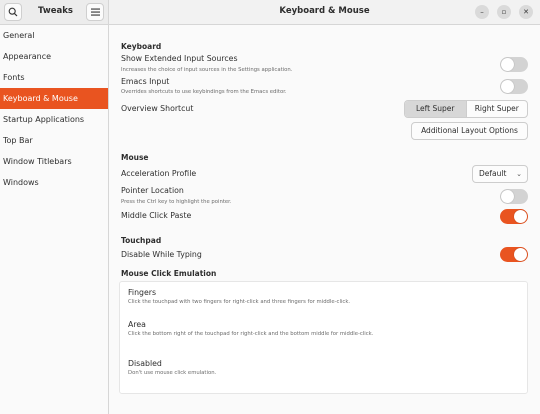 This screenshot has height=414, width=540. I want to click on additional-layout-options-button: Additional Layout Options, so click(469, 131).